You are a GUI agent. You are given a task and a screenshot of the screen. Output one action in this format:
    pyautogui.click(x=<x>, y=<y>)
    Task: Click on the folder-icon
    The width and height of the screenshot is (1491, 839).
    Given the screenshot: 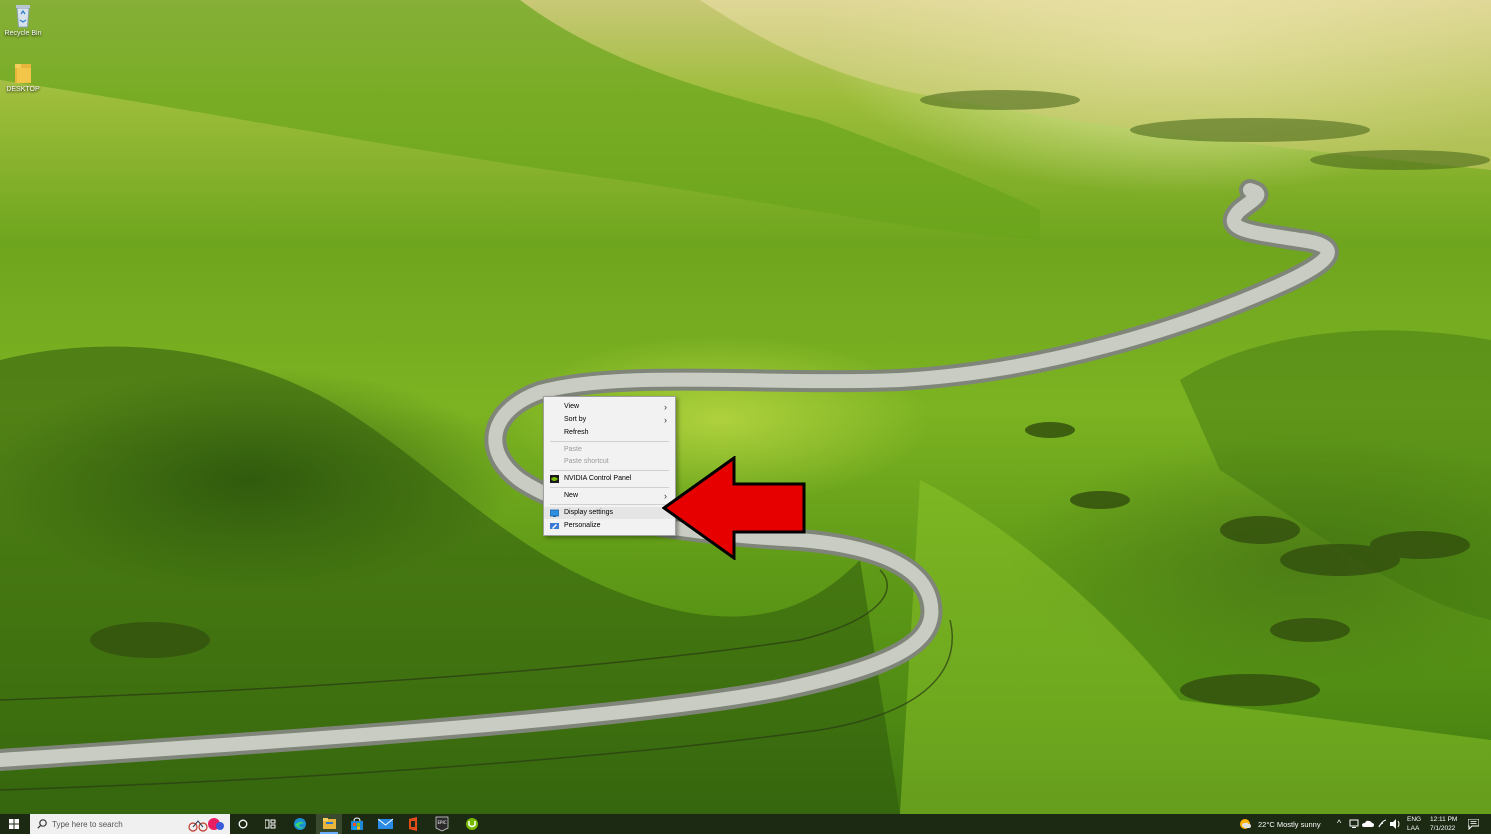 What is the action you would take?
    pyautogui.click(x=23, y=73)
    